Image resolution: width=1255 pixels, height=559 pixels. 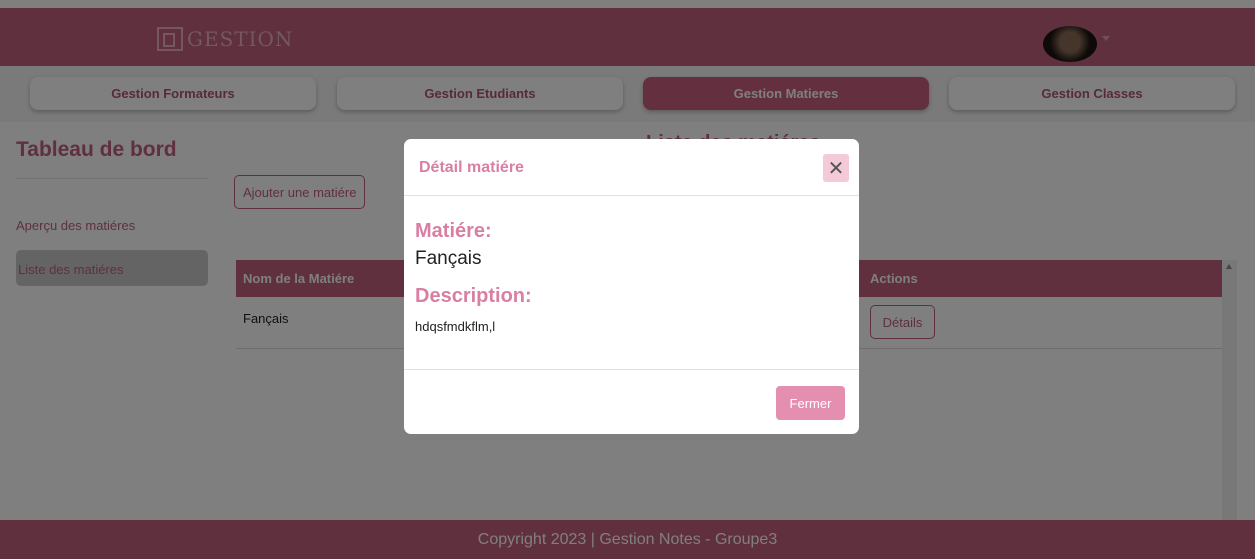 I want to click on modal-footer: Fermer, so click(x=631, y=401).